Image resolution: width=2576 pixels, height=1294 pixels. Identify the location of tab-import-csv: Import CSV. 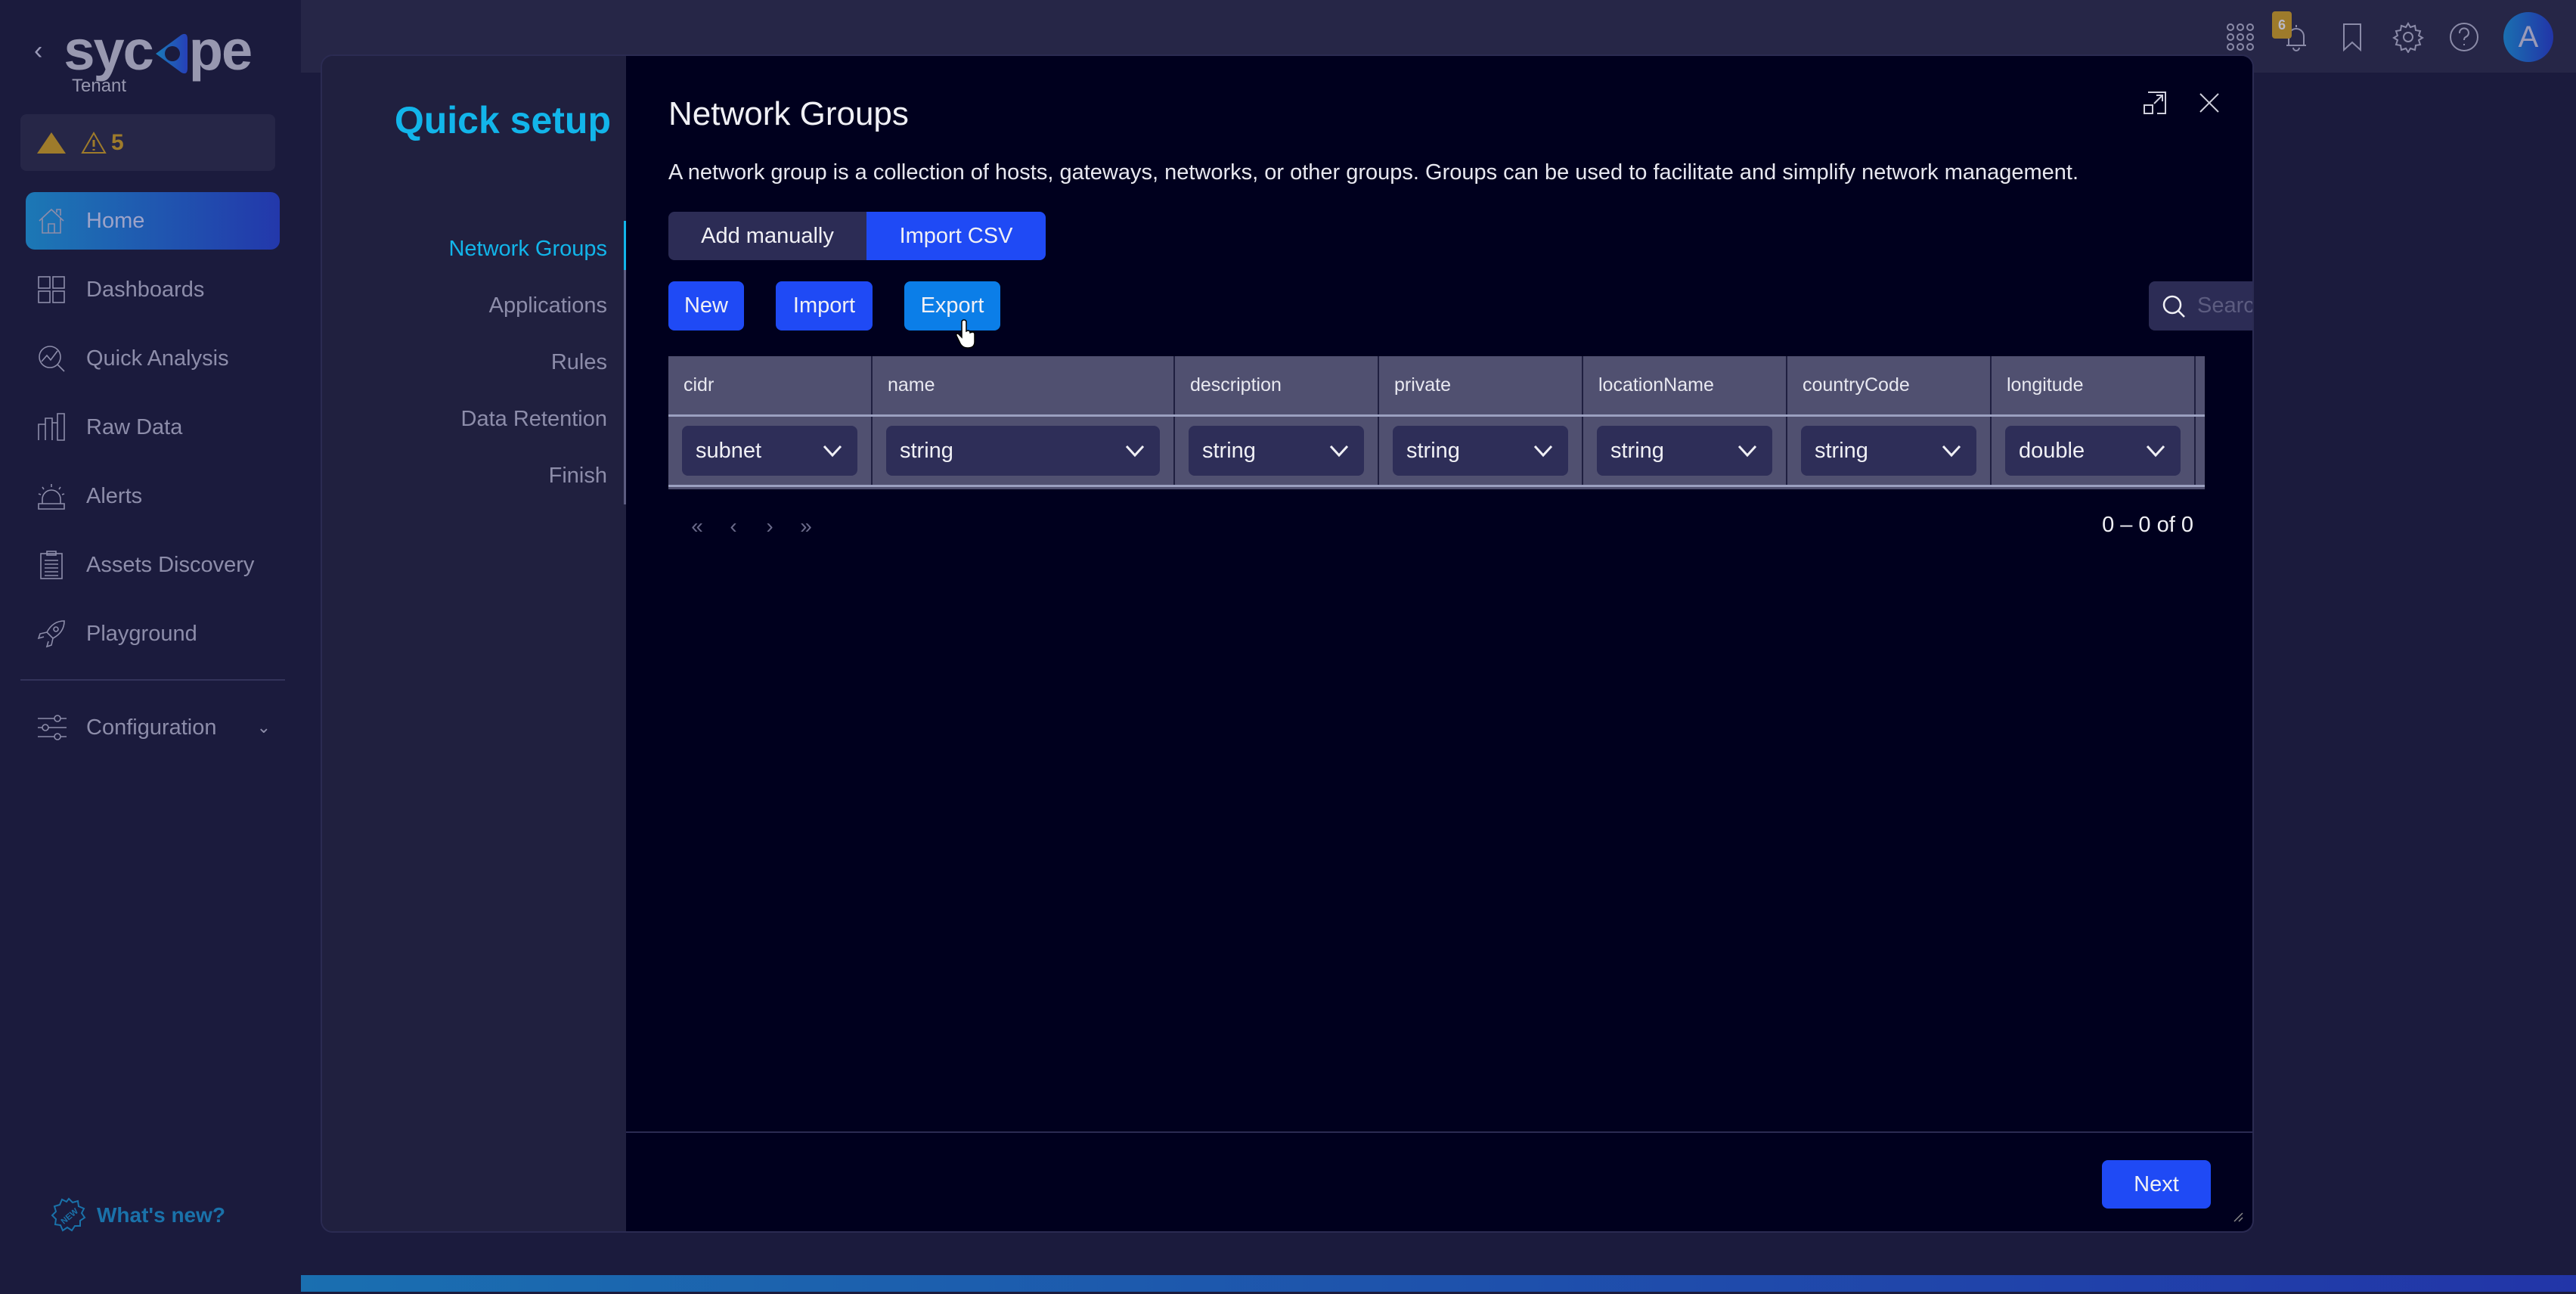
(956, 236).